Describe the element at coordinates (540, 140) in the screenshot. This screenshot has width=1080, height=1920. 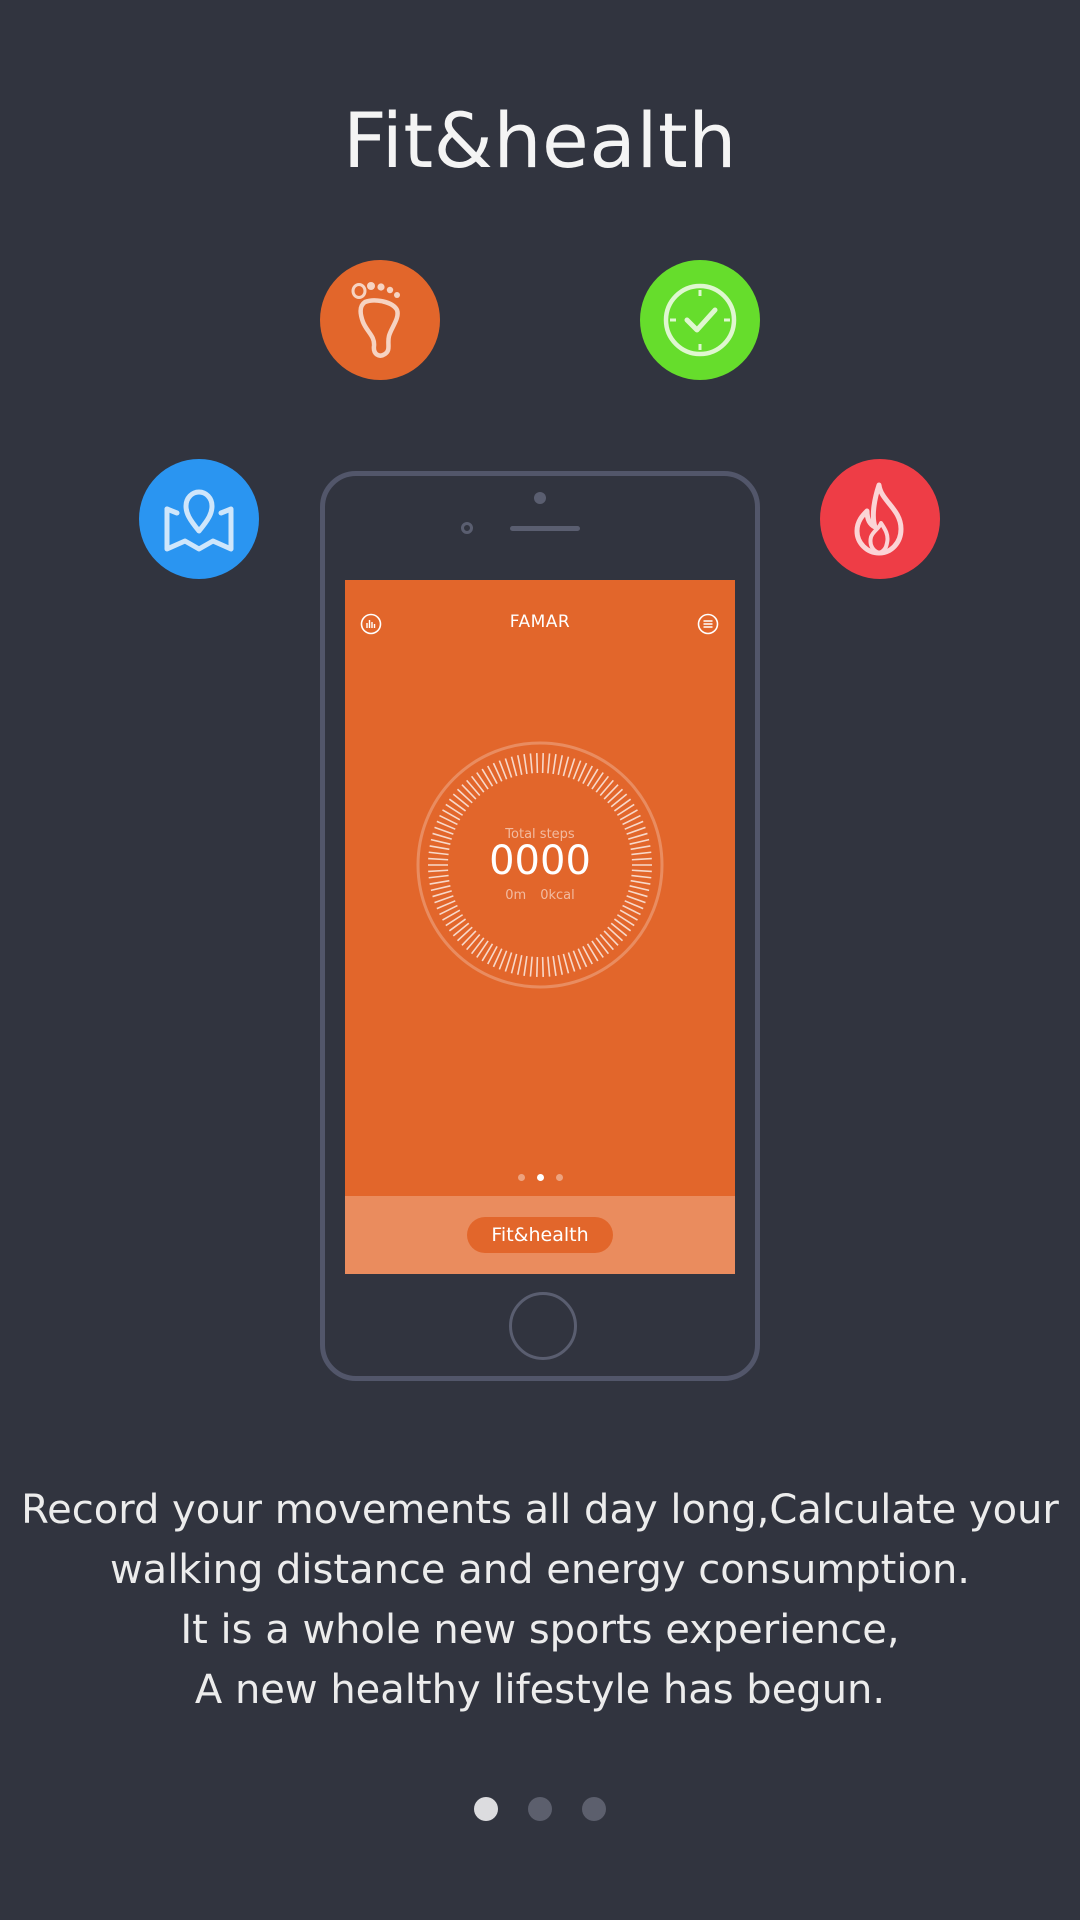
I see `page-title: Fit&health` at that location.